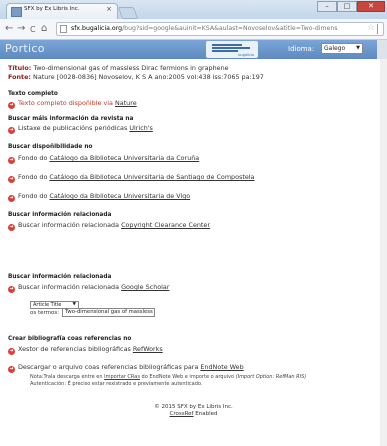 The image size is (387, 446). I want to click on google-scholar-link: Google Scholar, so click(145, 287).